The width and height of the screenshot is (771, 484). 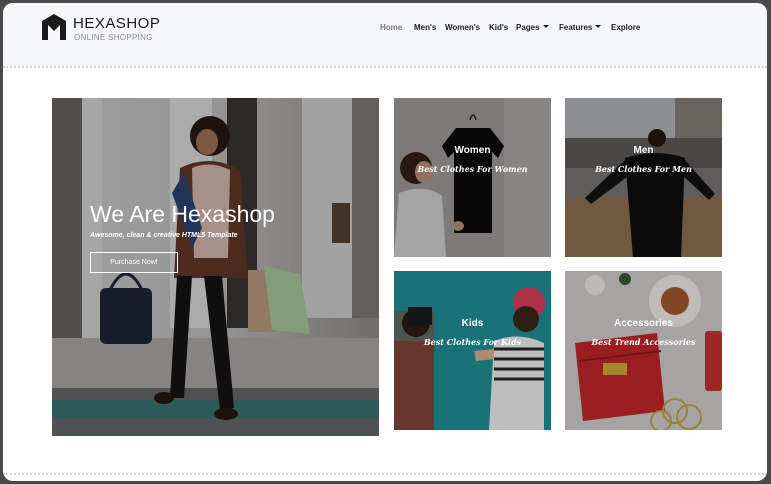 I want to click on nav-pages: Pages, so click(x=532, y=27).